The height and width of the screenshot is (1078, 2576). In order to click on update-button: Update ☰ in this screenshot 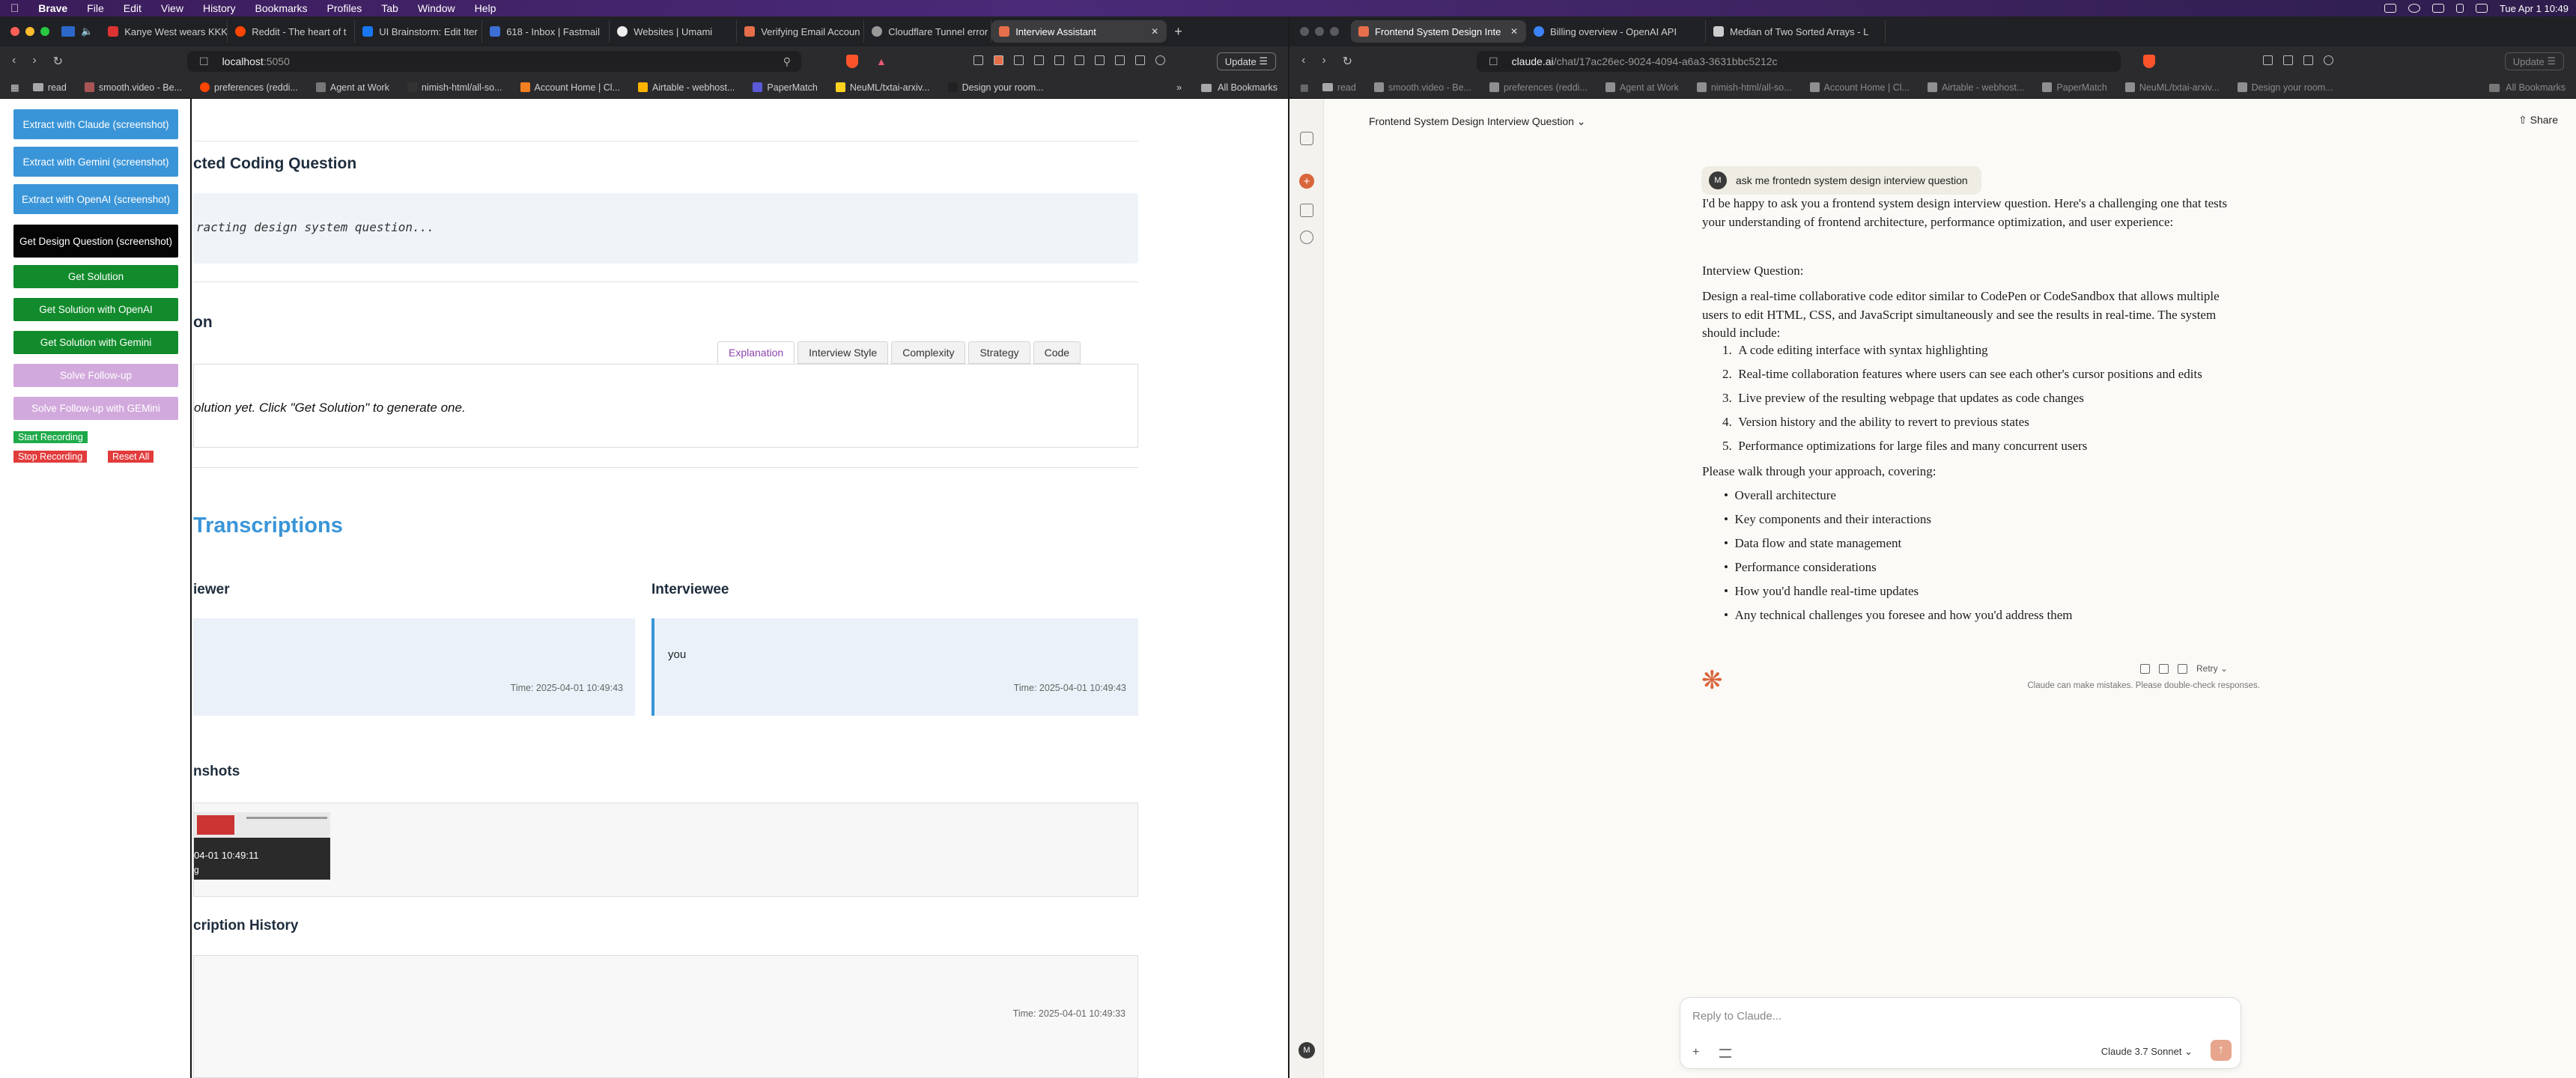, I will do `click(2534, 61)`.